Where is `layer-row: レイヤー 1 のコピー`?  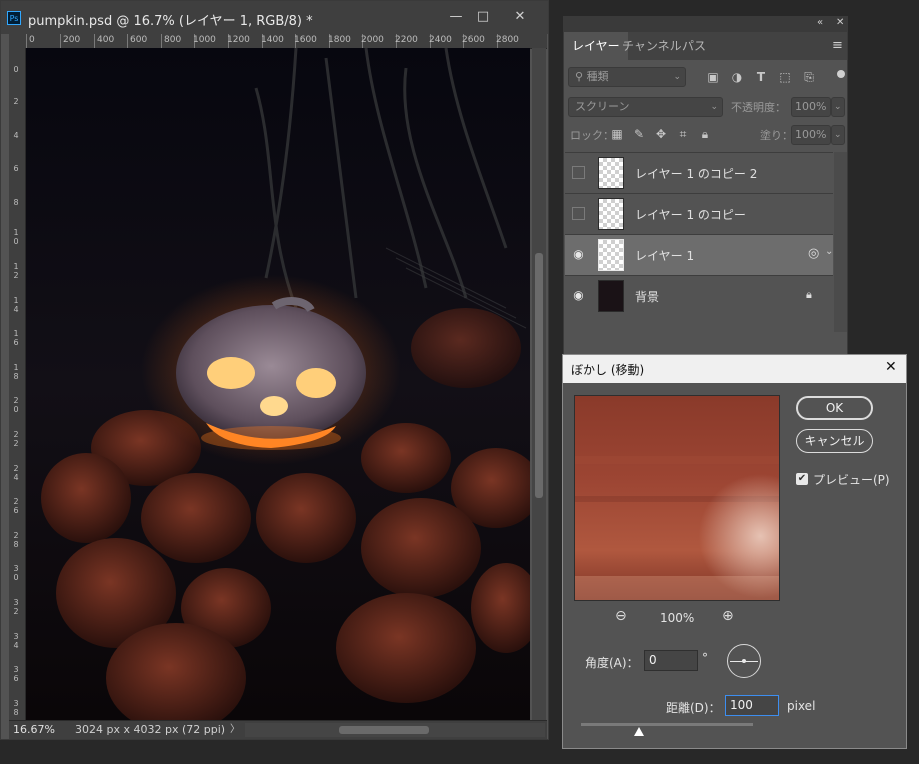 layer-row: レイヤー 1 のコピー is located at coordinates (699, 213).